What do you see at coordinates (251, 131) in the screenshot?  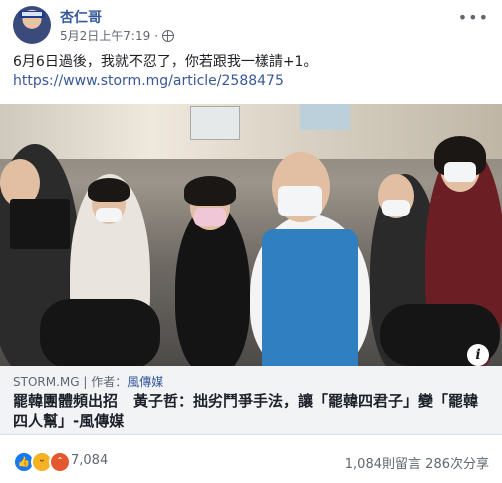 I see `background-wall` at bounding box center [251, 131].